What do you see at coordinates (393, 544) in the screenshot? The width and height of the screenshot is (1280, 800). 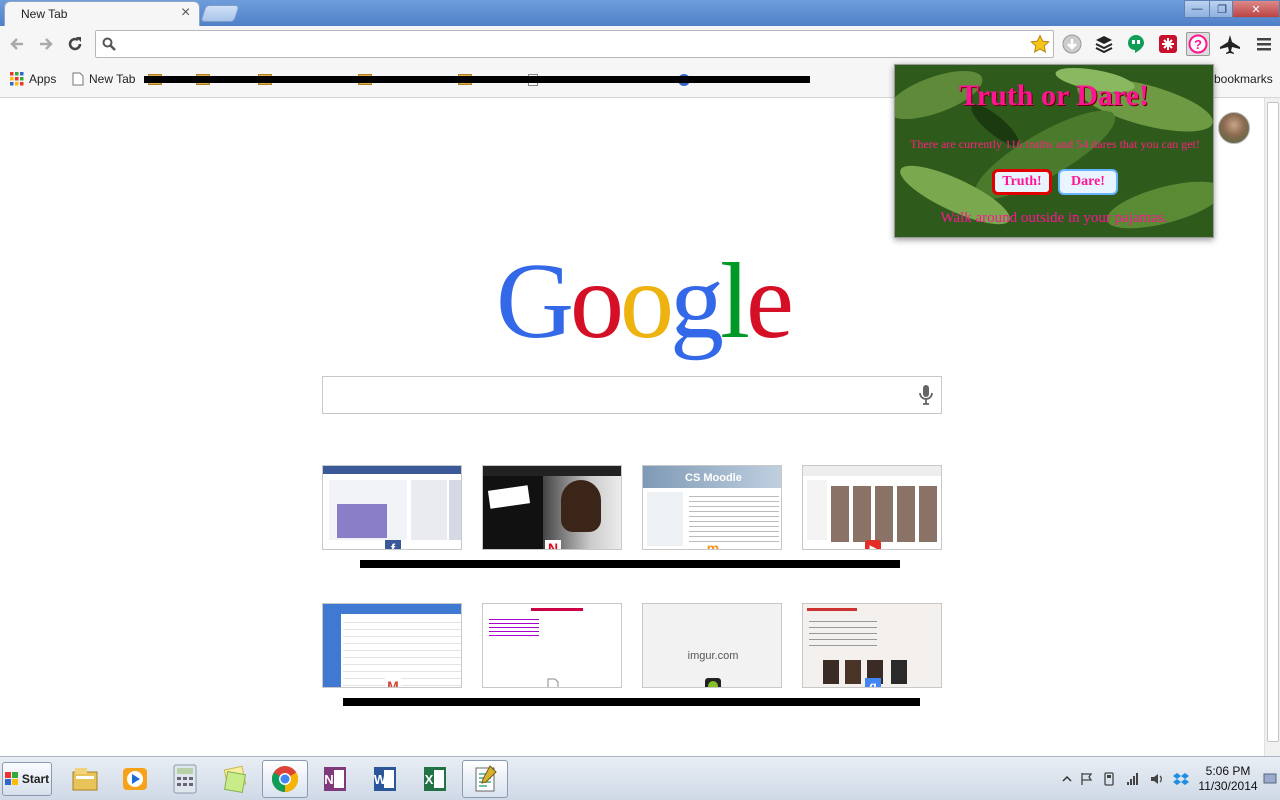 I see `facebook-icon: f` at bounding box center [393, 544].